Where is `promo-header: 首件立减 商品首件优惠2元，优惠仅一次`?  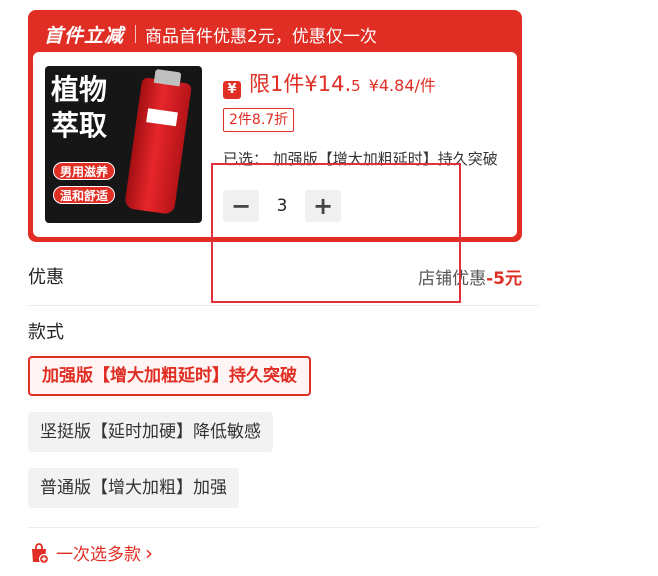
promo-header: 首件立减 商品首件优惠2元，优惠仅一次 is located at coordinates (210, 34).